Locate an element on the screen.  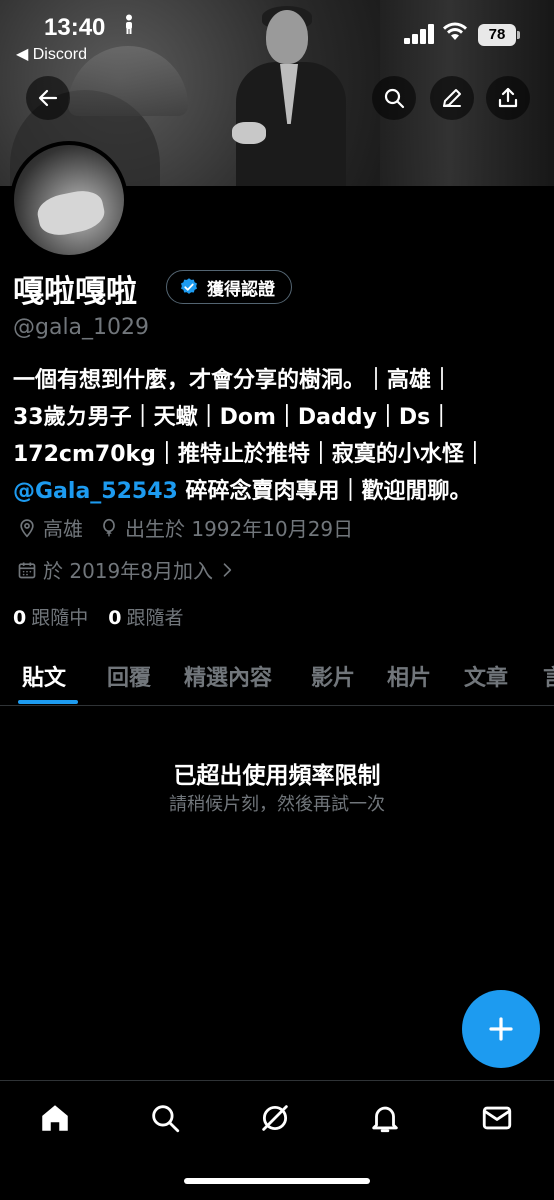
bio-line: @Gala_52543 碎碎念賣肉專用｜歡迎閒聊。 is located at coordinates (278, 491).